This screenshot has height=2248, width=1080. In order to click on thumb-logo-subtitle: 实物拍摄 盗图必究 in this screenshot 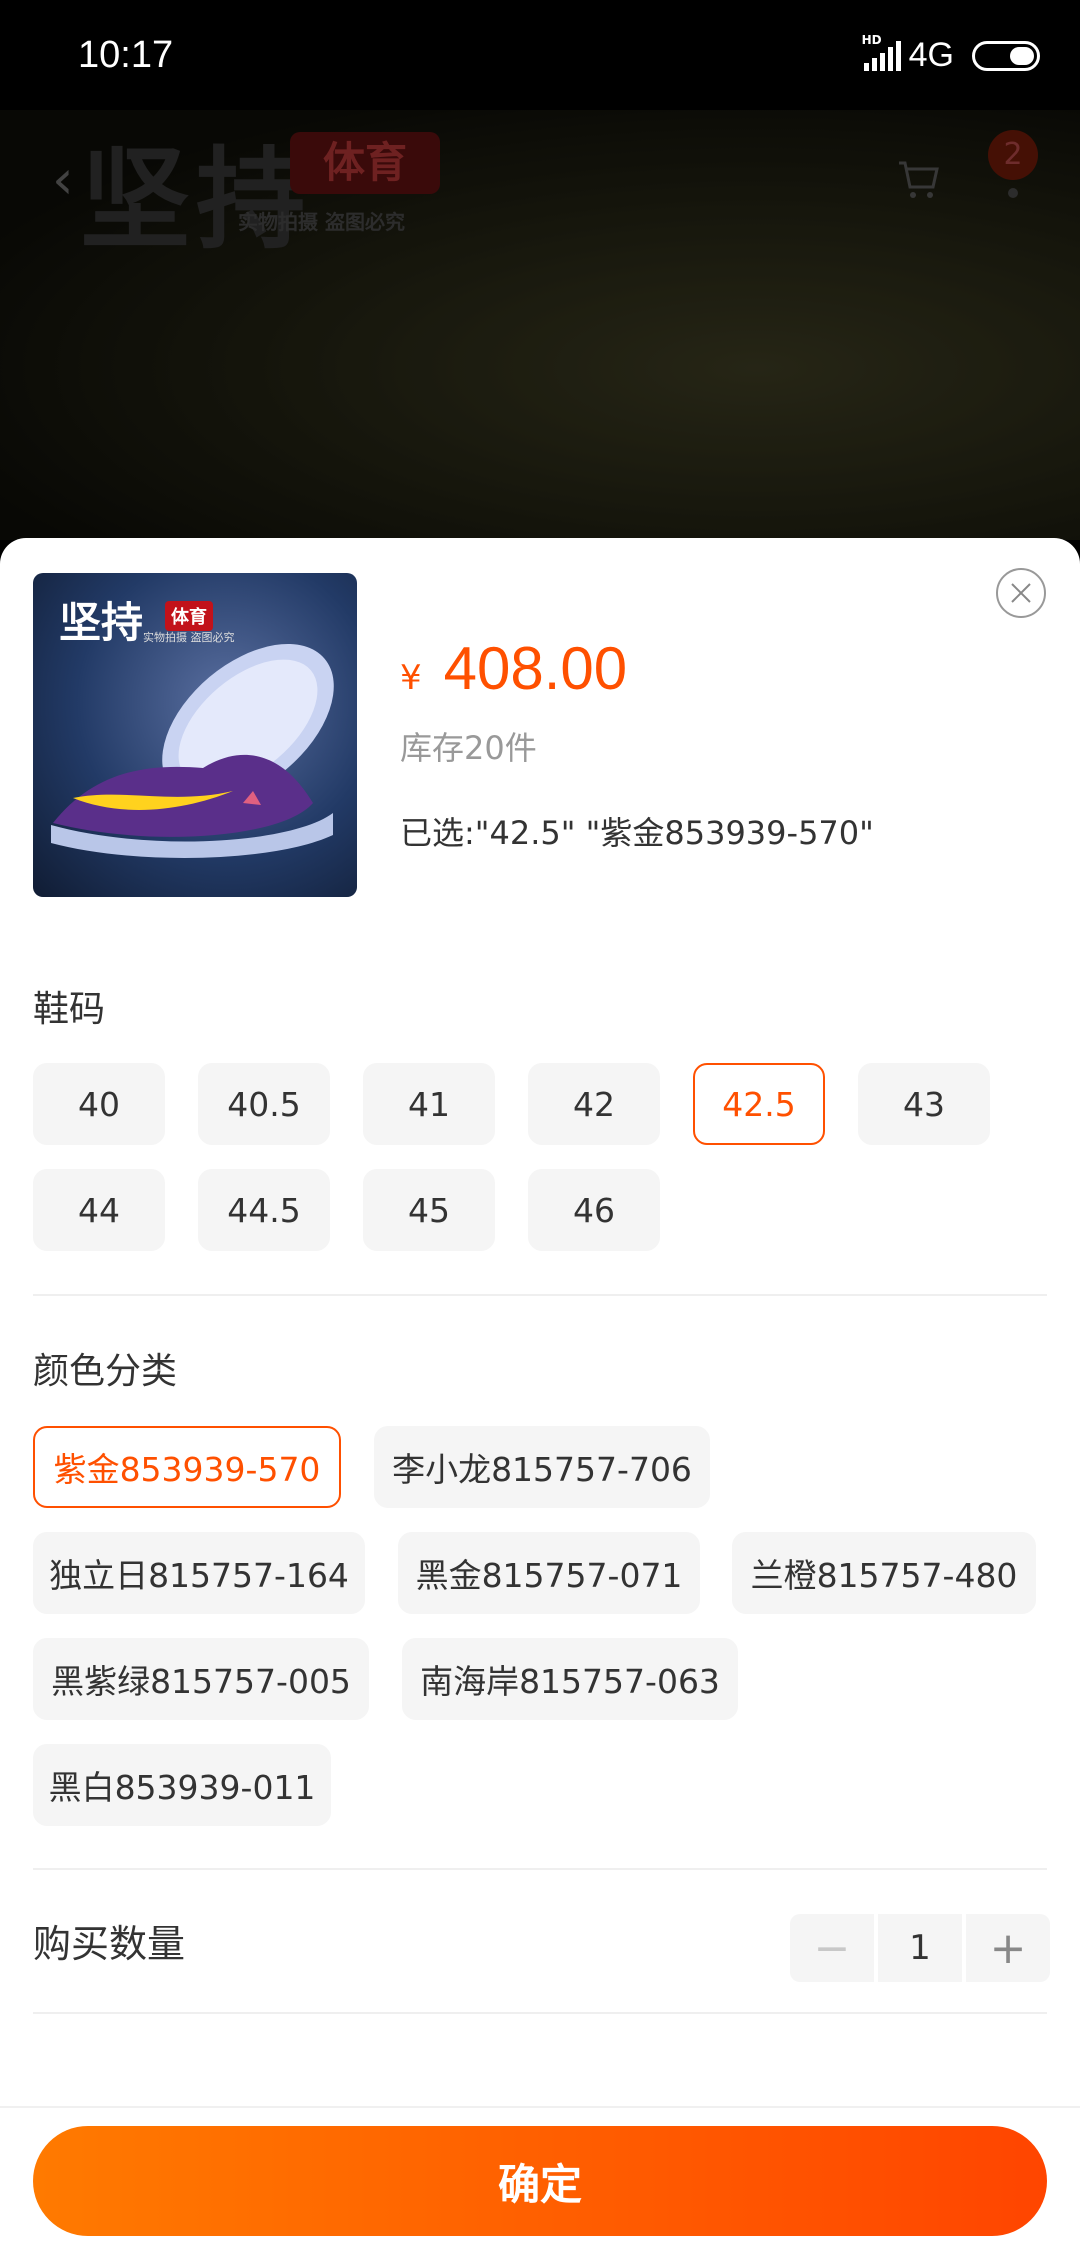, I will do `click(189, 637)`.